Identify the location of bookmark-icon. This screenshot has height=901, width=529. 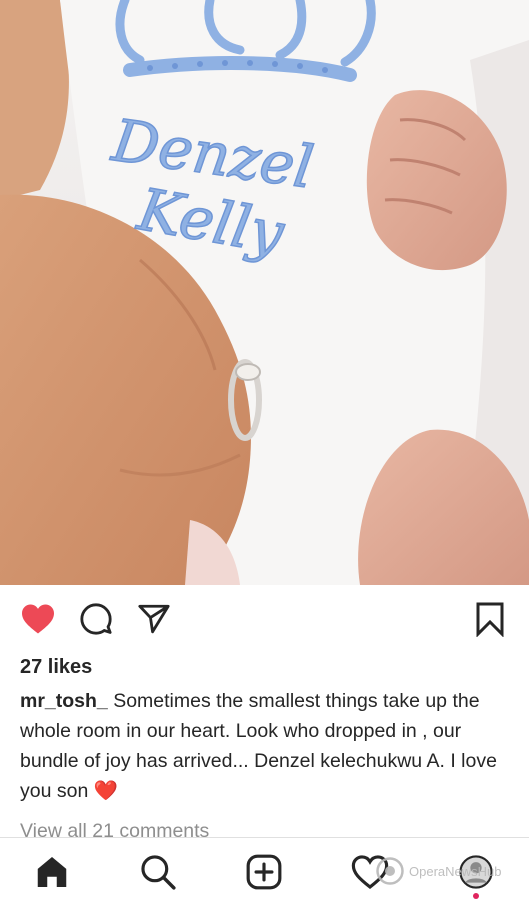
(490, 619).